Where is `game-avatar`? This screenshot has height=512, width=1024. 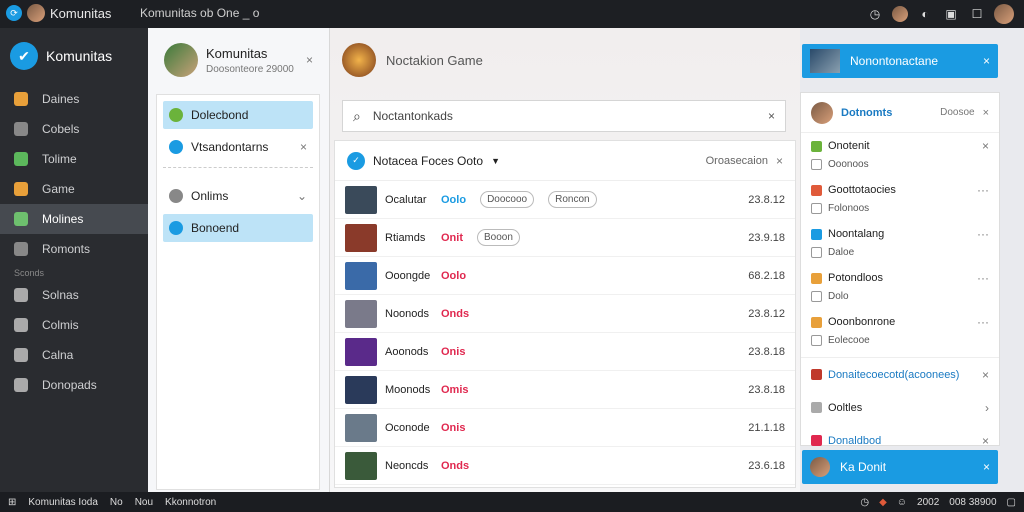 game-avatar is located at coordinates (359, 60).